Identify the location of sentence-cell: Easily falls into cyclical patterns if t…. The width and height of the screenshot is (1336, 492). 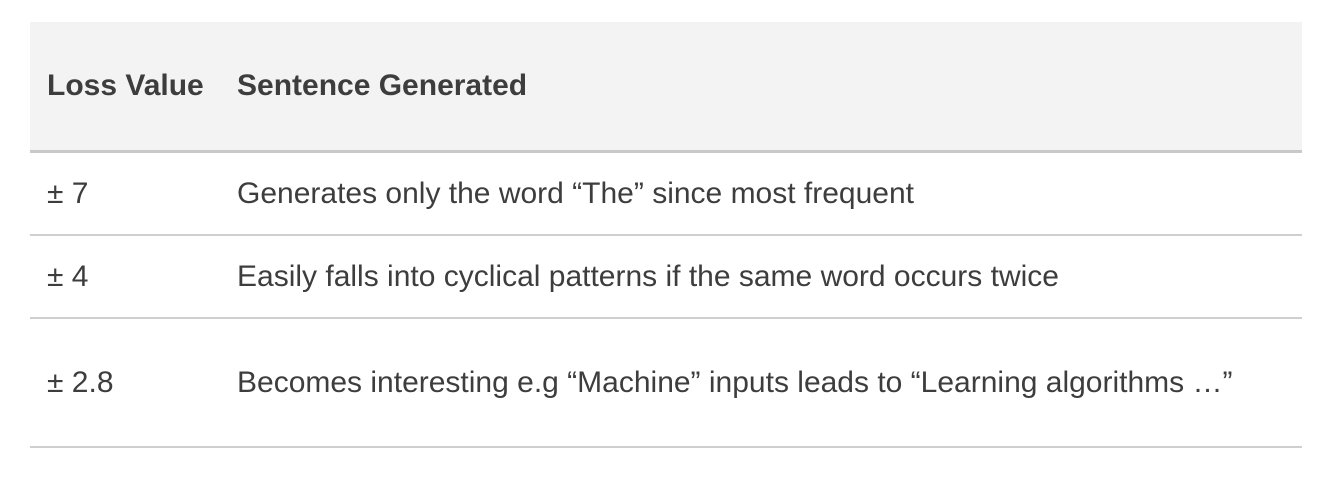
(769, 277).